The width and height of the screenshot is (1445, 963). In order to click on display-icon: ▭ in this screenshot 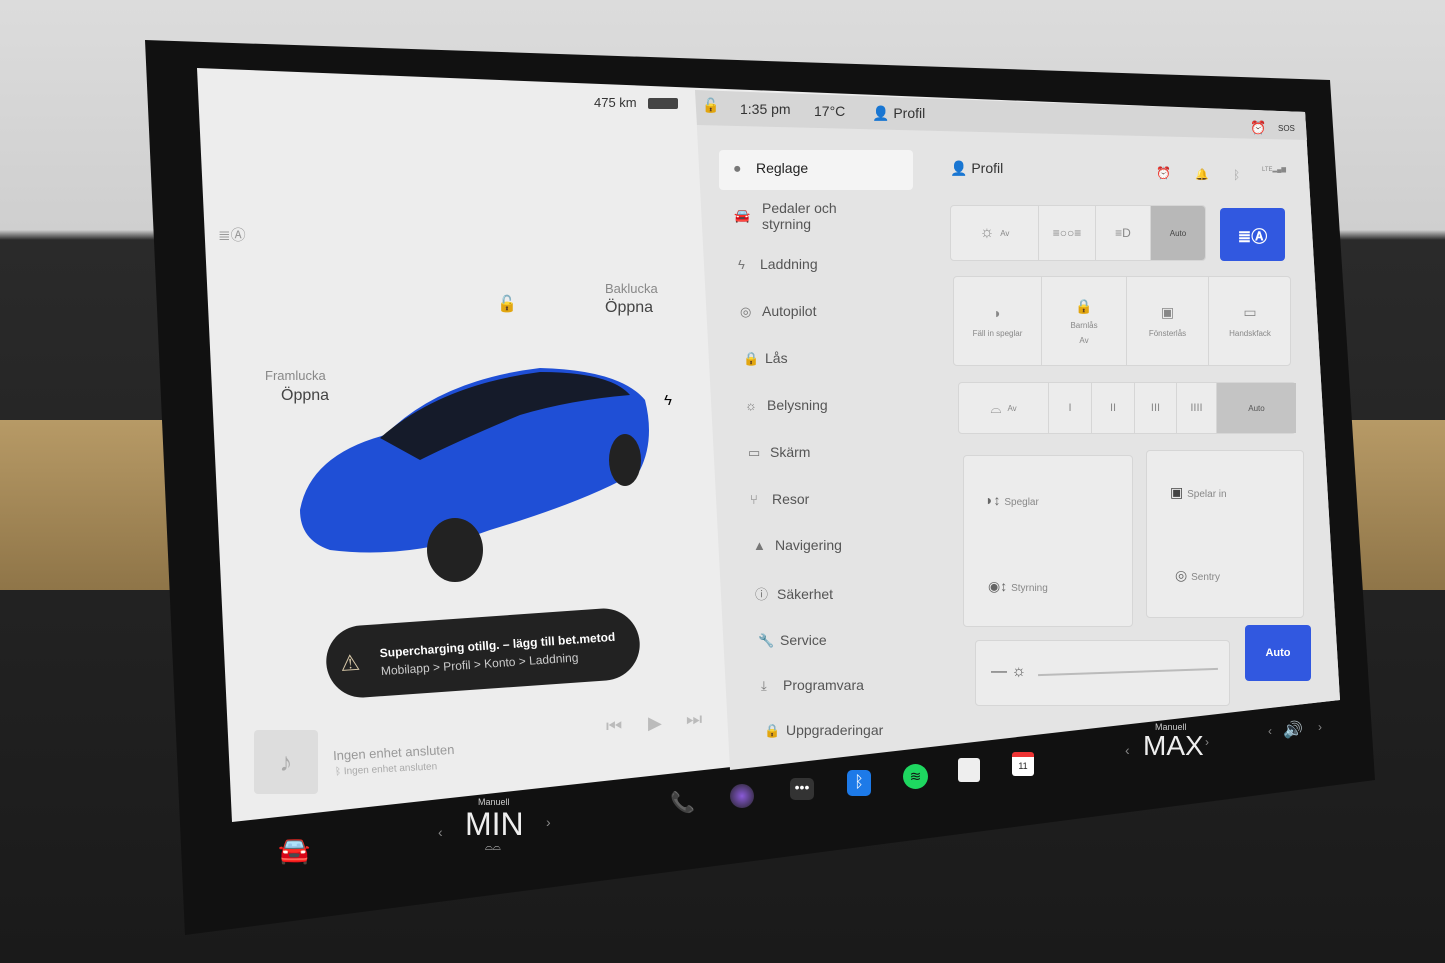, I will do `click(754, 452)`.